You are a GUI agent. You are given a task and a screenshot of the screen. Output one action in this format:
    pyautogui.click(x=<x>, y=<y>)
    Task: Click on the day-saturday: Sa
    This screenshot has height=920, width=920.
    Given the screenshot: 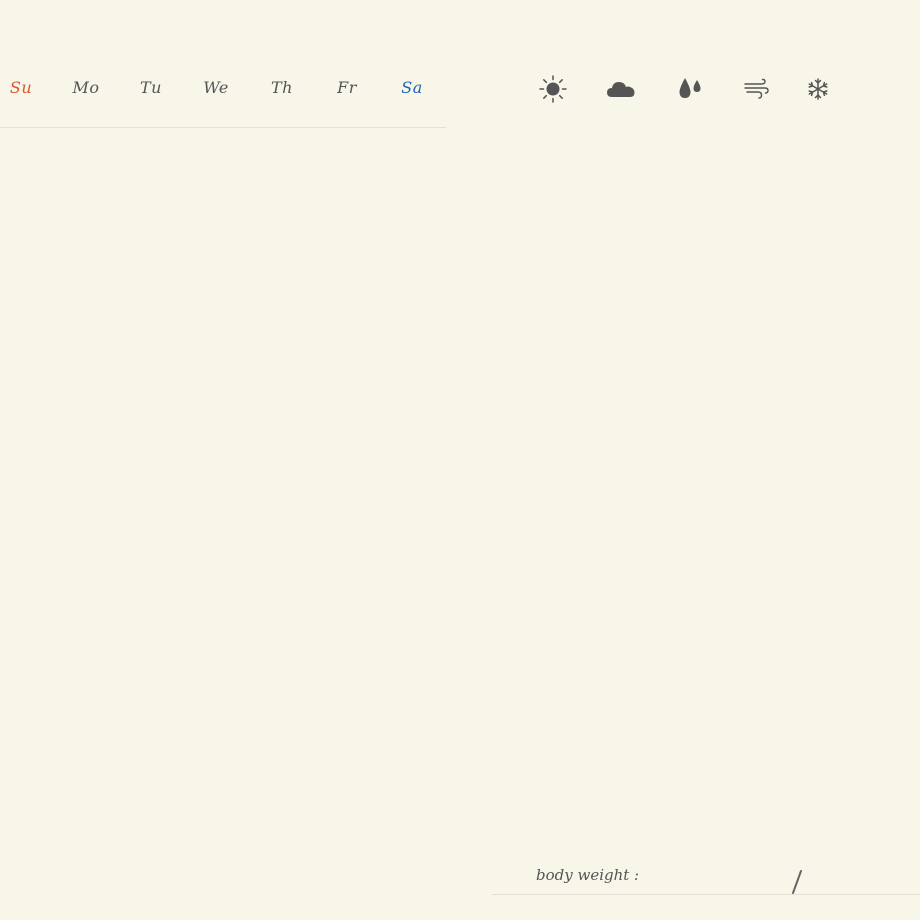 What is the action you would take?
    pyautogui.click(x=412, y=88)
    